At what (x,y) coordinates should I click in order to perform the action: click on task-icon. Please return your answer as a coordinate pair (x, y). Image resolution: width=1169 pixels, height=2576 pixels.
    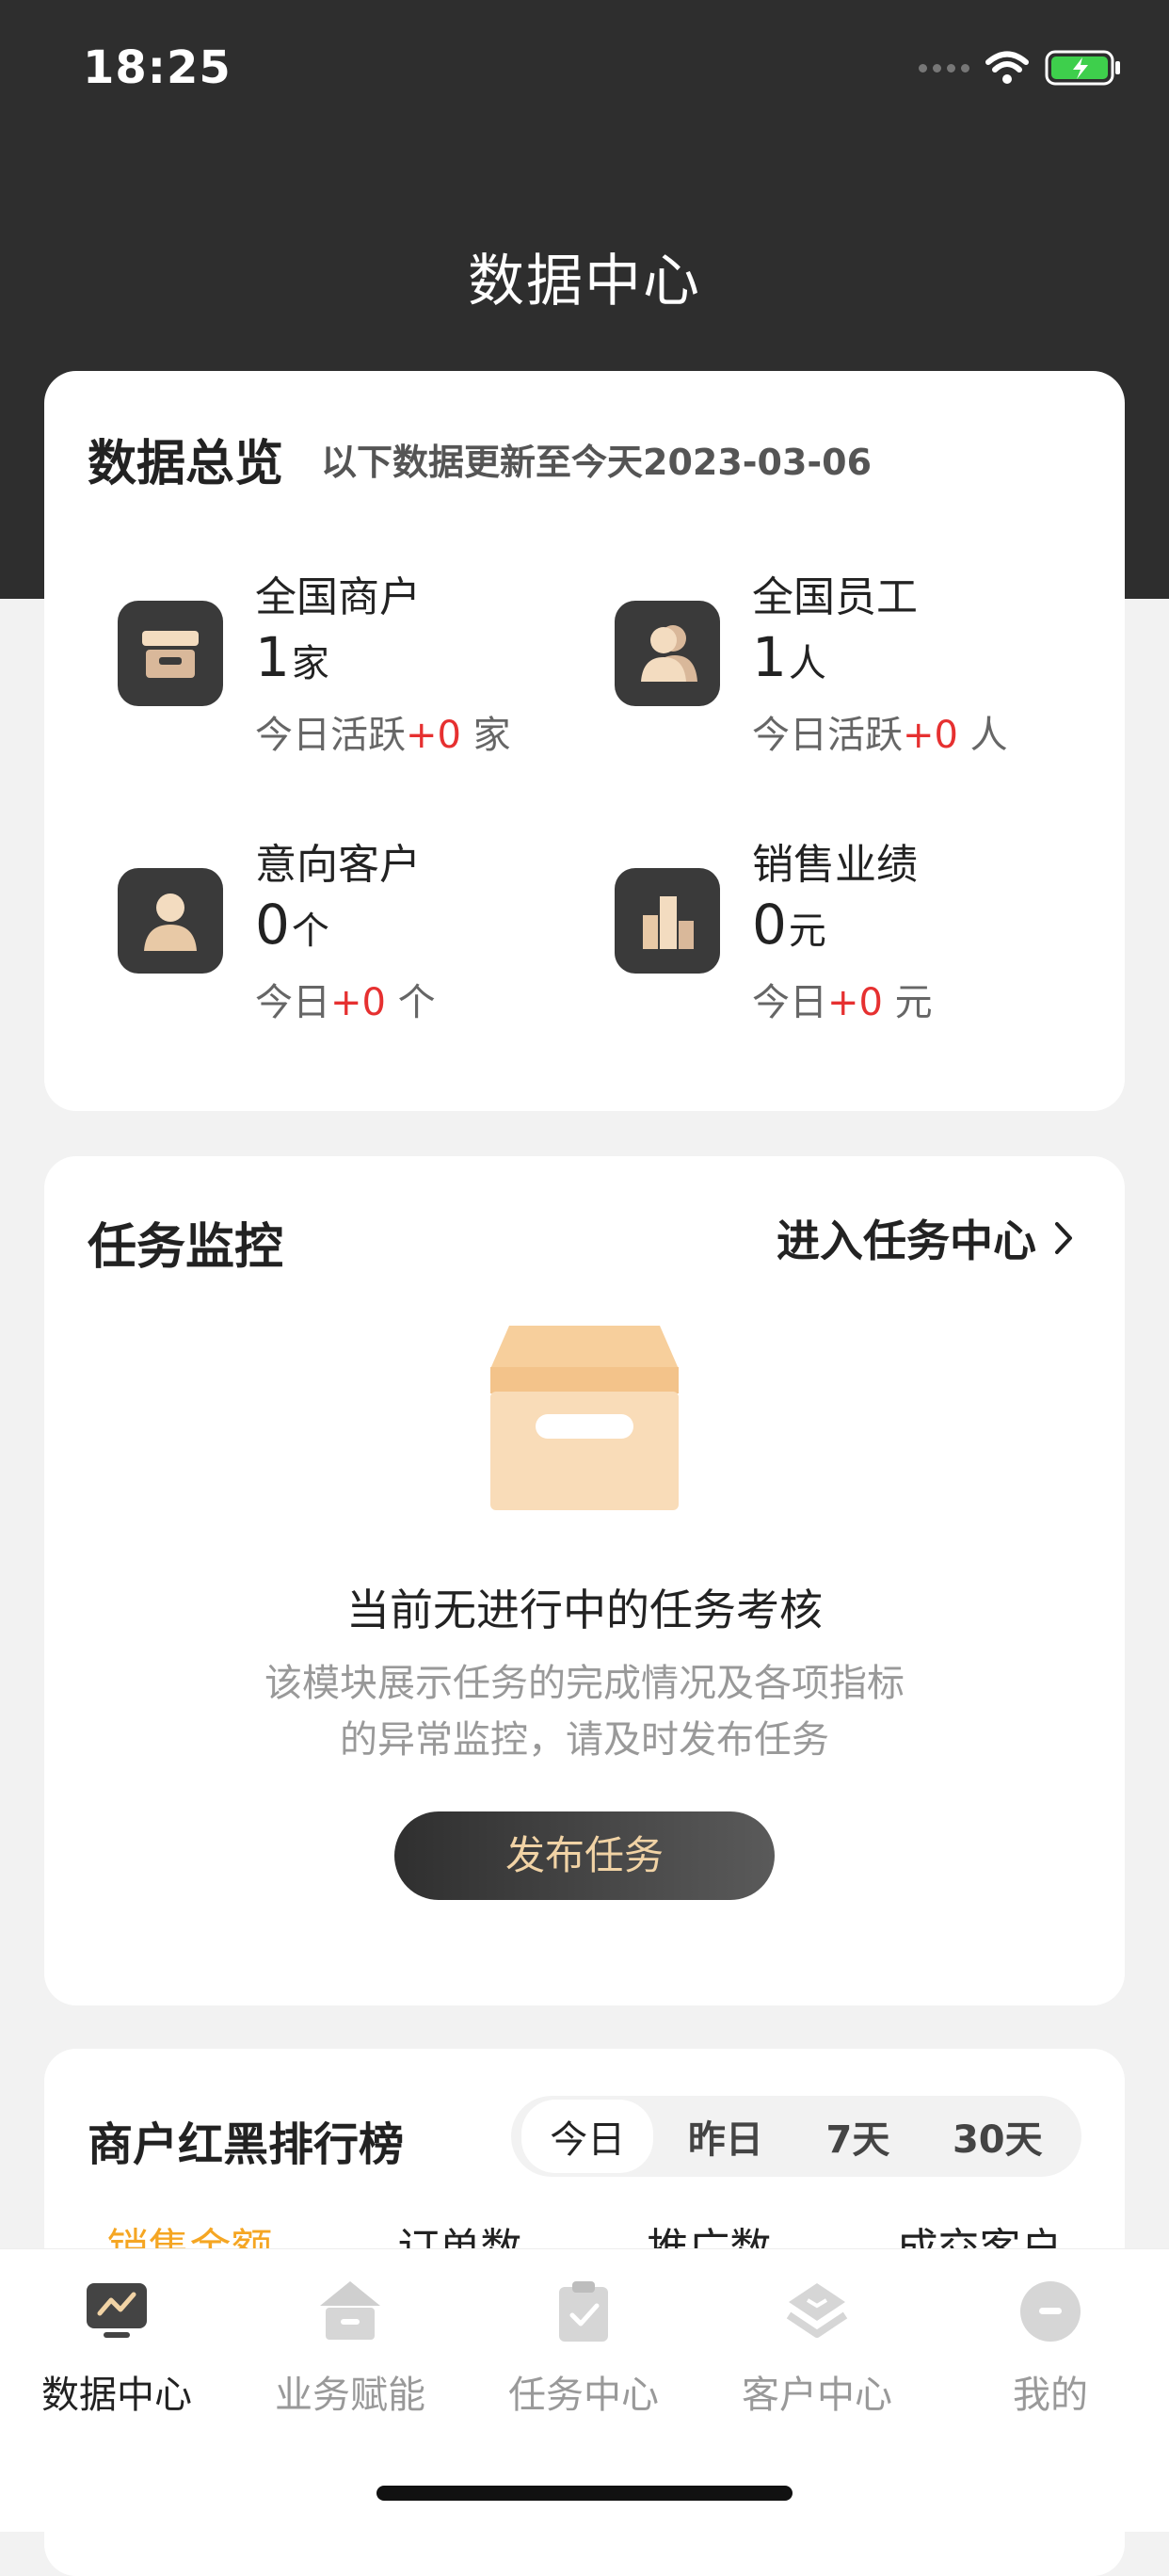
    Looking at the image, I should click on (583, 2311).